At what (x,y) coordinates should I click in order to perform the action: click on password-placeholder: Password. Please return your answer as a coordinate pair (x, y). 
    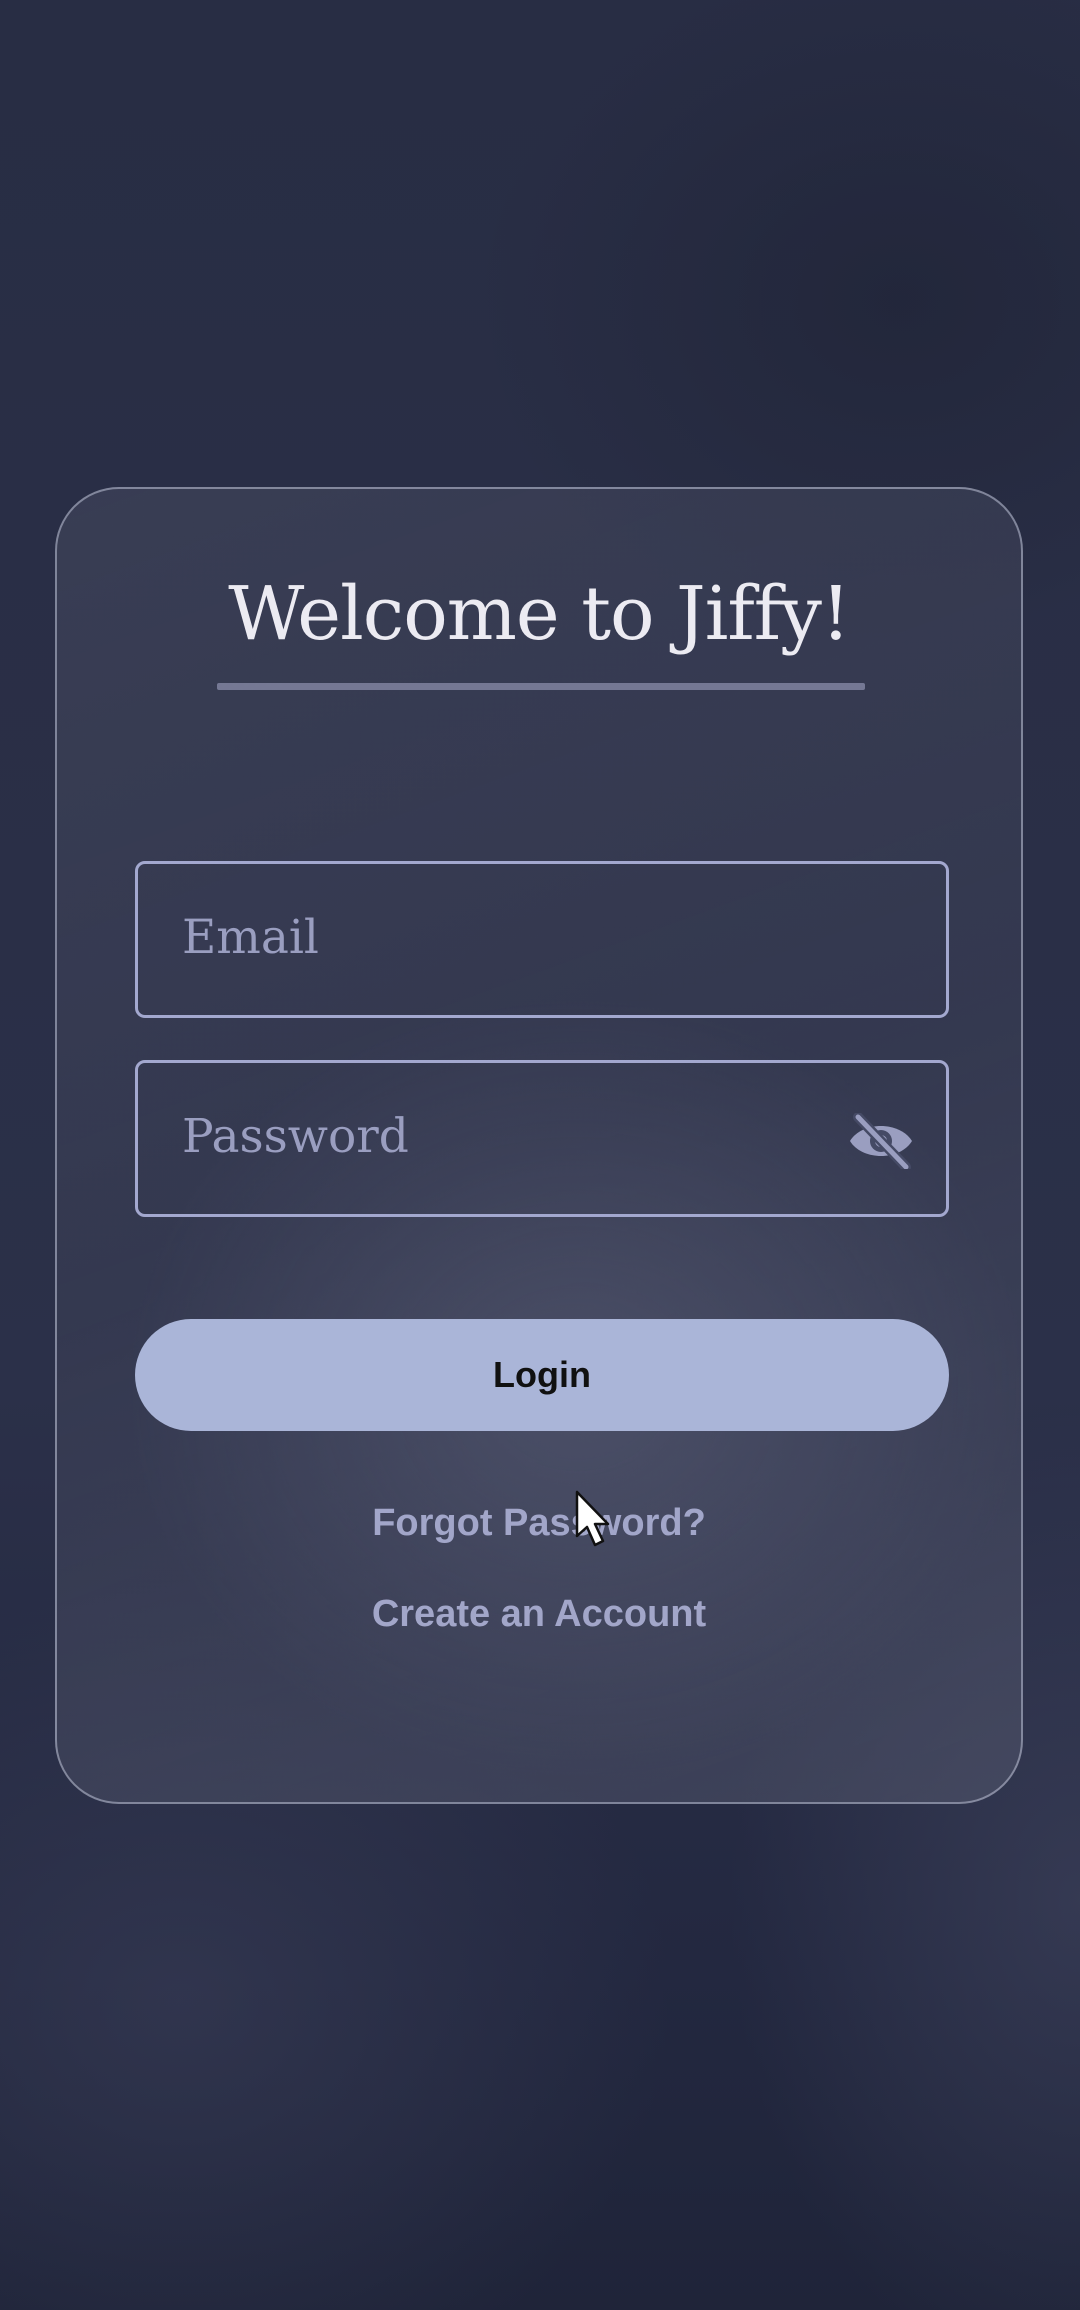
    Looking at the image, I should click on (295, 1136).